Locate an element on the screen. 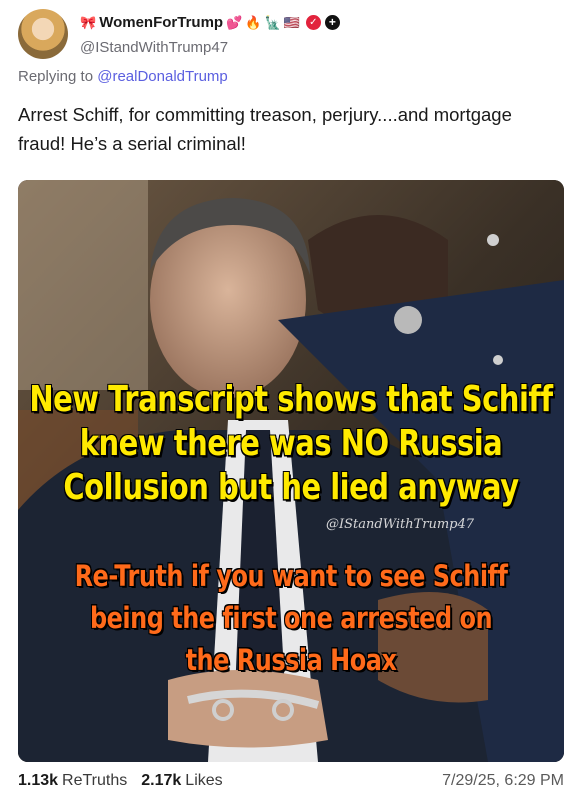 The width and height of the screenshot is (582, 800). display-name-row: 🎀 WomenForTrump 💕 🔥 🗽 🇺🇸 ✓ + is located at coordinates (210, 23).